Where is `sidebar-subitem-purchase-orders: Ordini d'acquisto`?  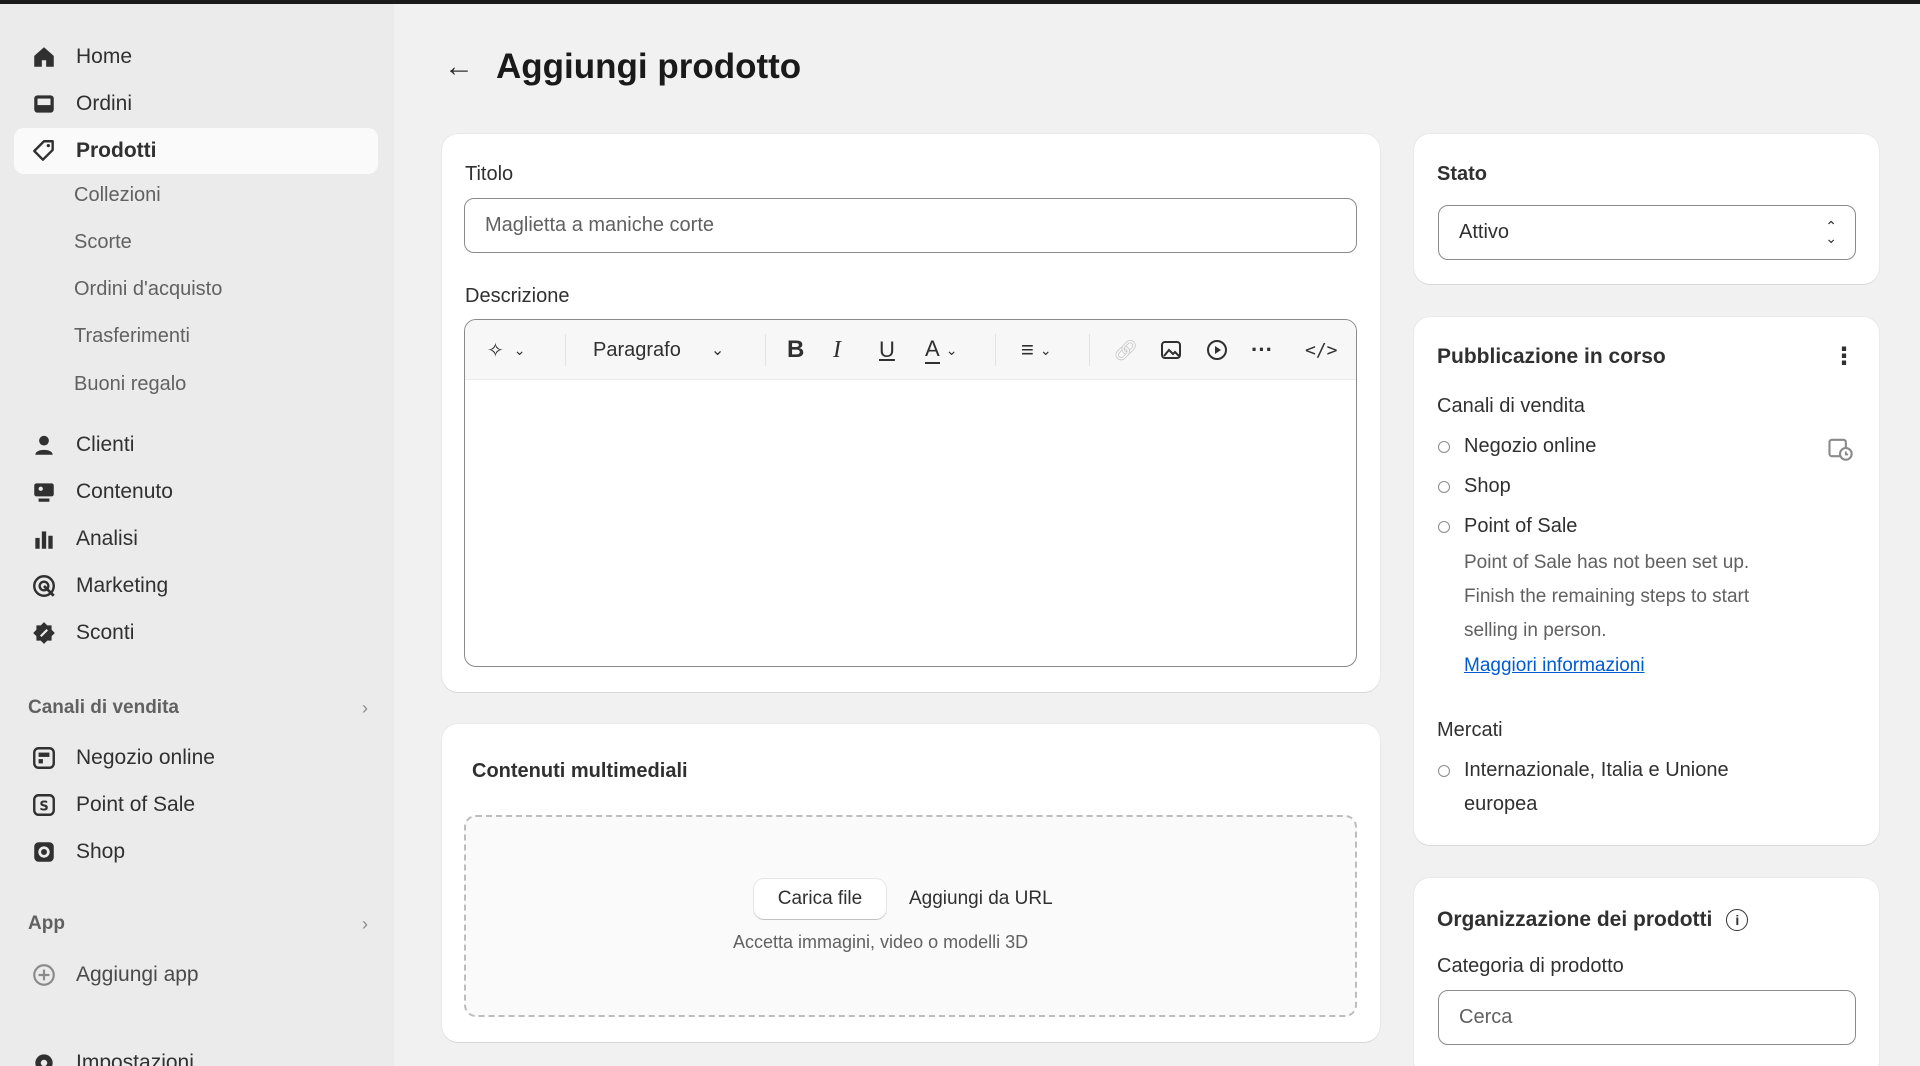
sidebar-subitem-purchase-orders: Ordini d'acquisto is located at coordinates (148, 289).